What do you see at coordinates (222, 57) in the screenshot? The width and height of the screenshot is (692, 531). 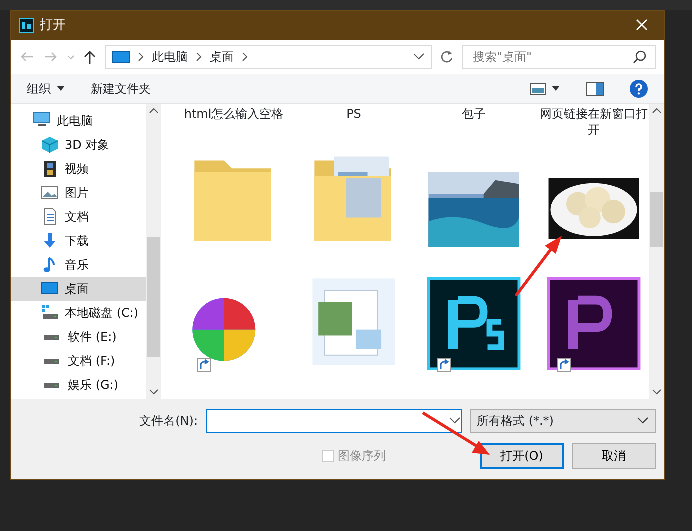 I see `breadcrumb-item: 桌面` at bounding box center [222, 57].